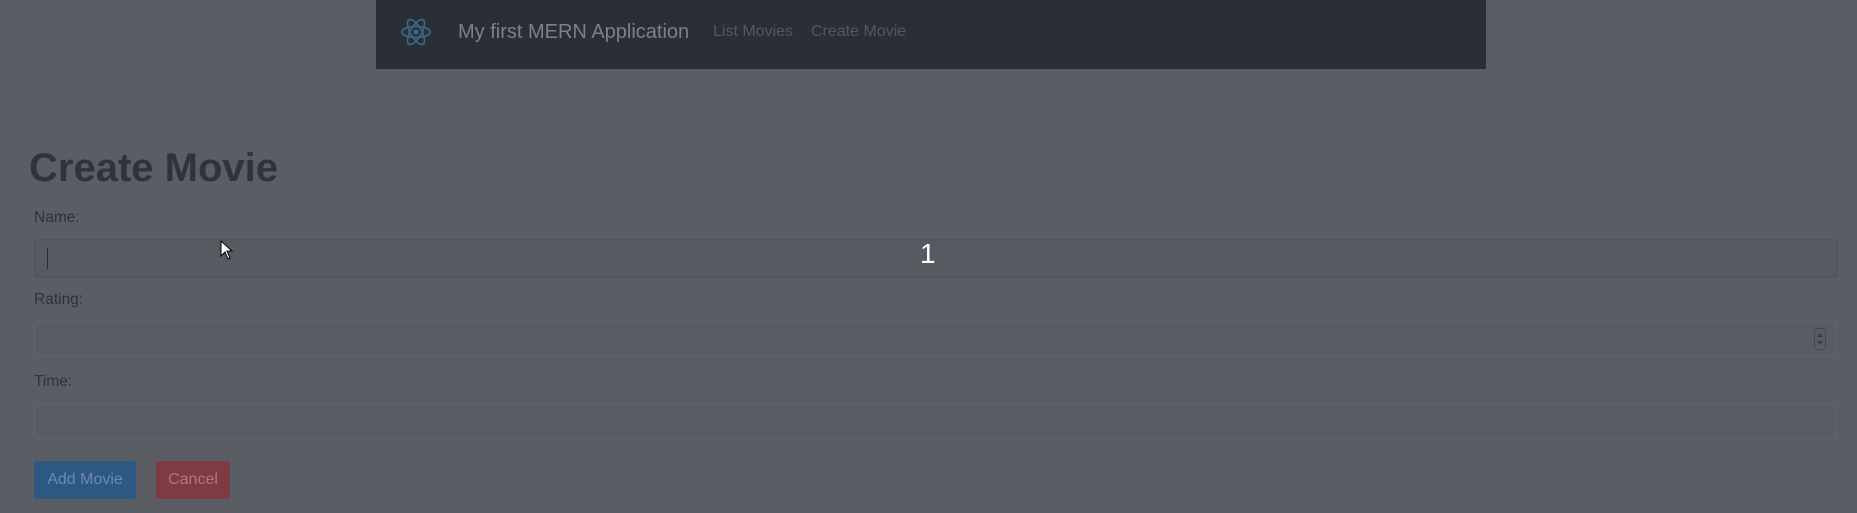  What do you see at coordinates (573, 32) in the screenshot?
I see `app-brand-title: My first MERN Application` at bounding box center [573, 32].